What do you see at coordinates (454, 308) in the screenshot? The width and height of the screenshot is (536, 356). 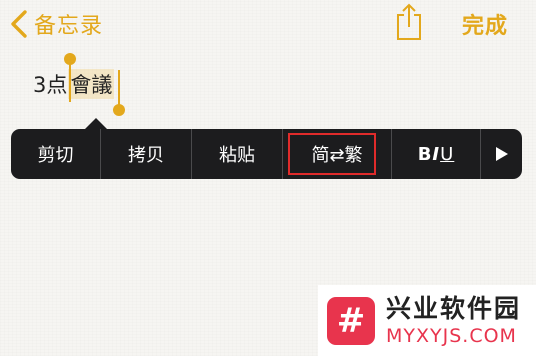 I see `watermark-title: 兴业软件园` at bounding box center [454, 308].